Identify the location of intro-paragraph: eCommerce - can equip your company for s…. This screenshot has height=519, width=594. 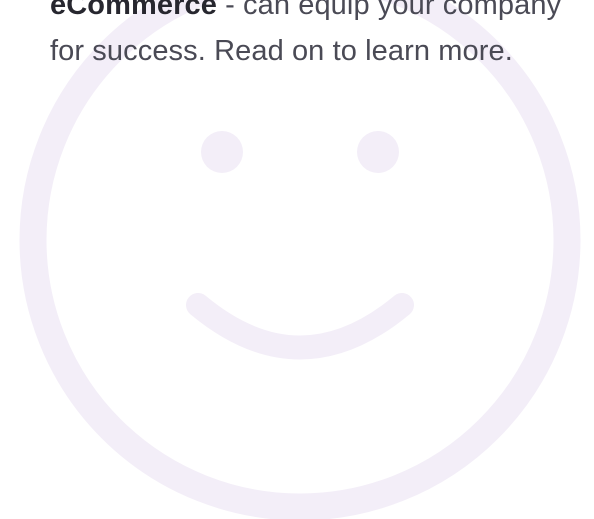
(320, 37).